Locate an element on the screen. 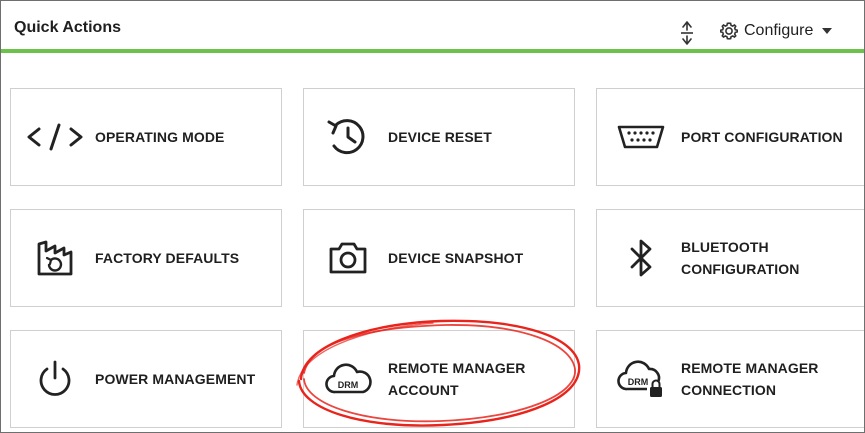 This screenshot has width=865, height=433. tile-label: OPERATING MODE is located at coordinates (160, 137).